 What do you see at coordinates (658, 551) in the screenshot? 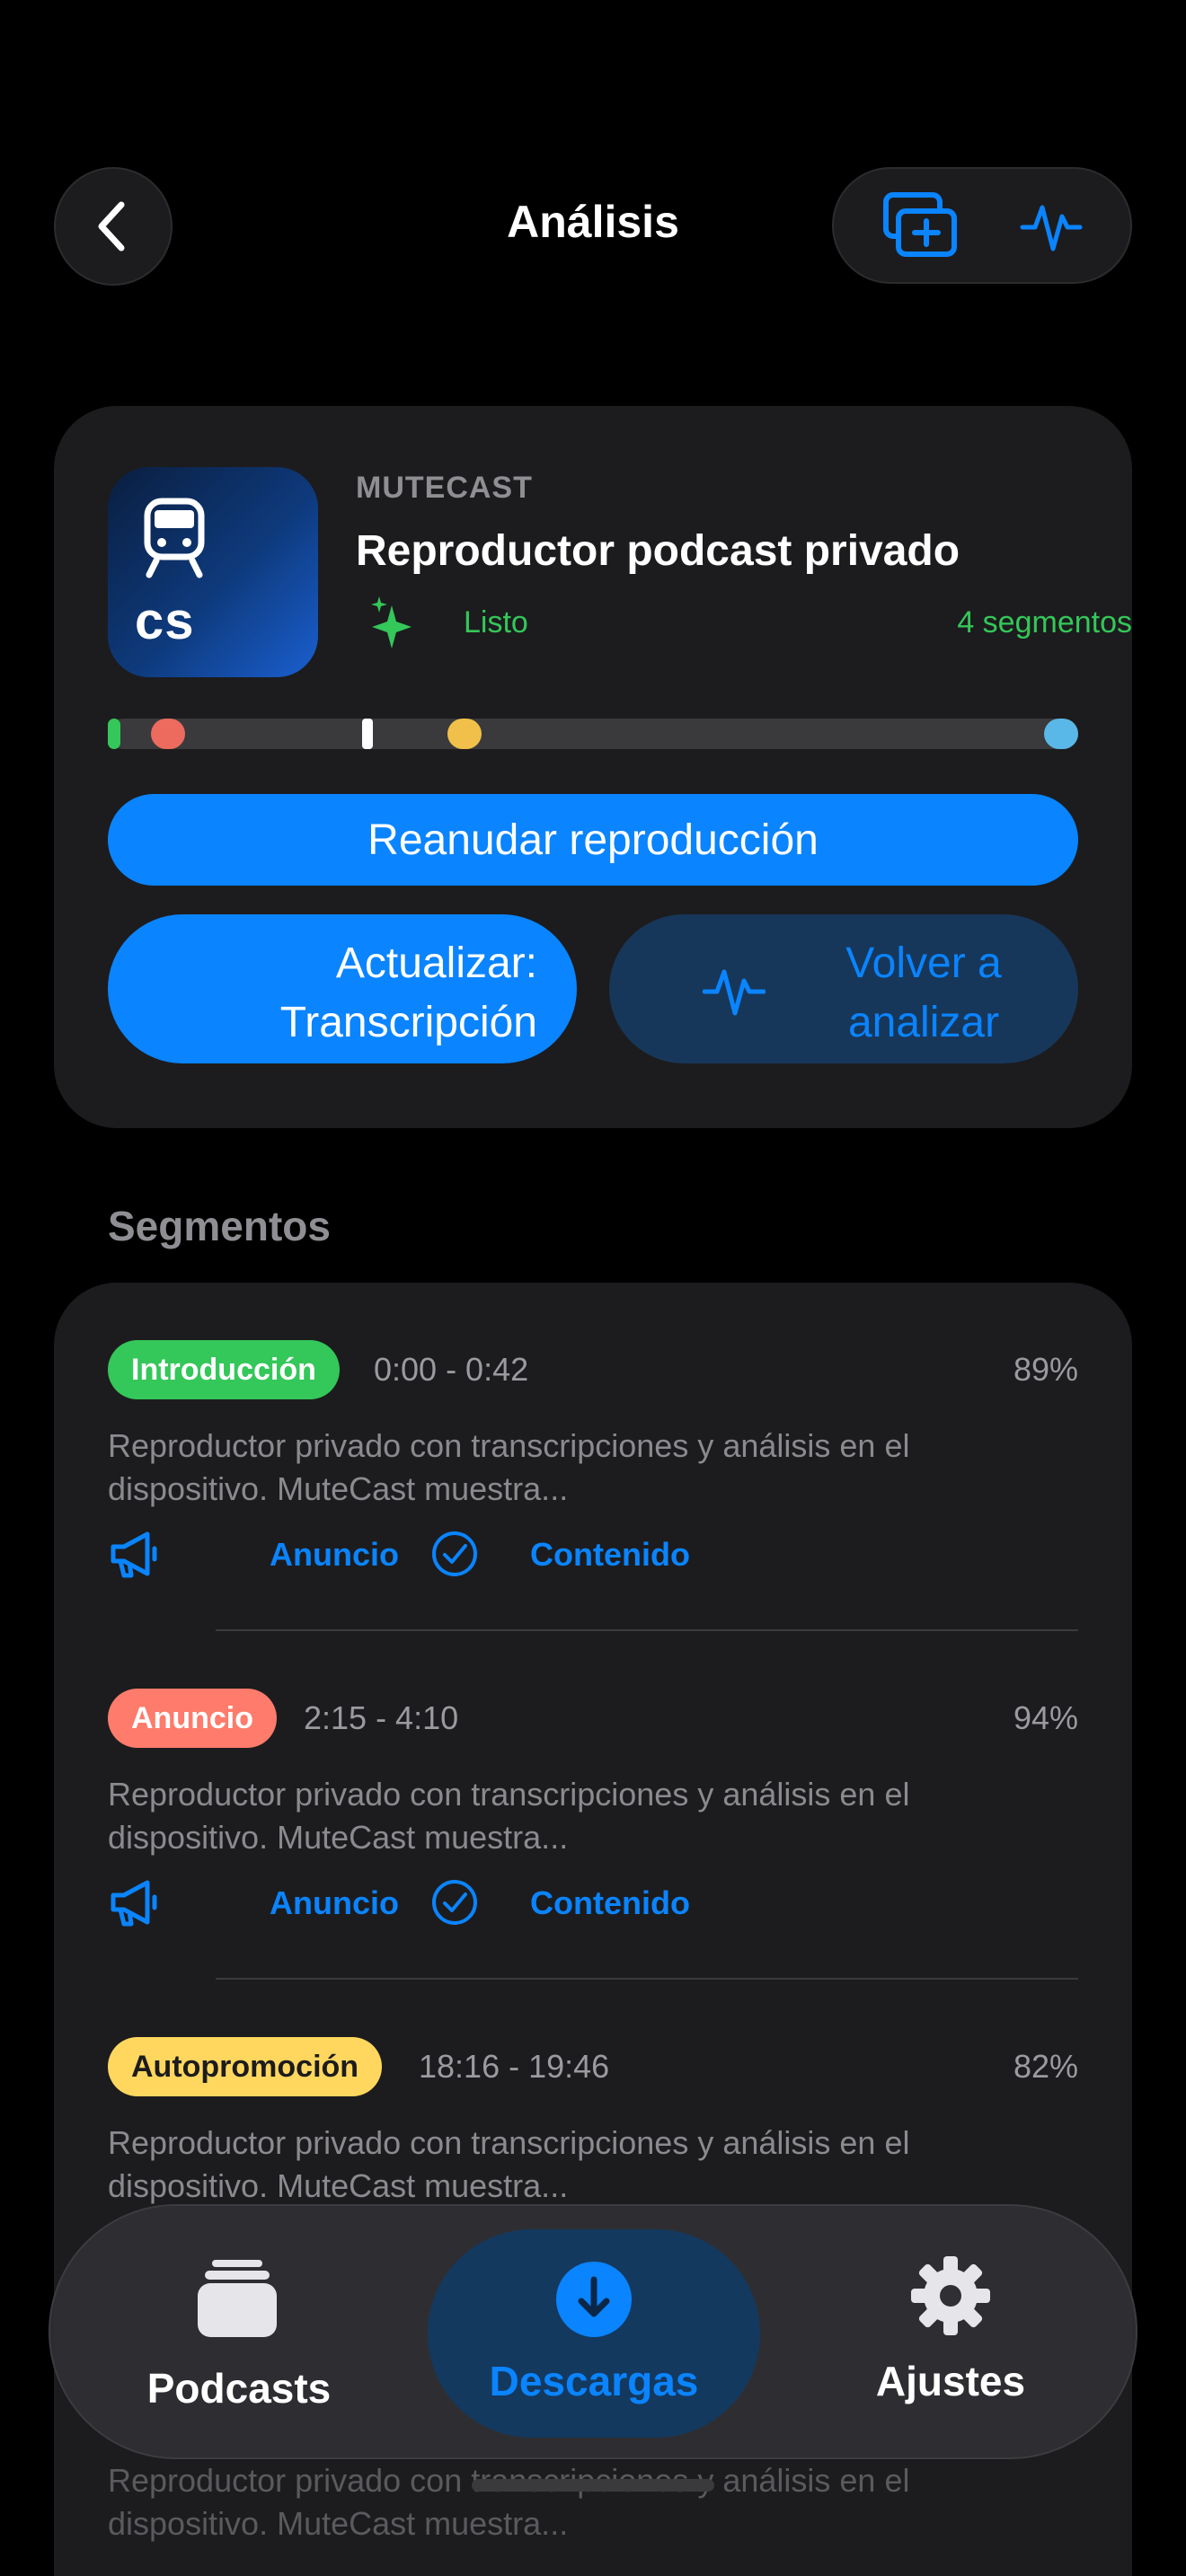
I see `episode-title: Reproductor podcast privado` at bounding box center [658, 551].